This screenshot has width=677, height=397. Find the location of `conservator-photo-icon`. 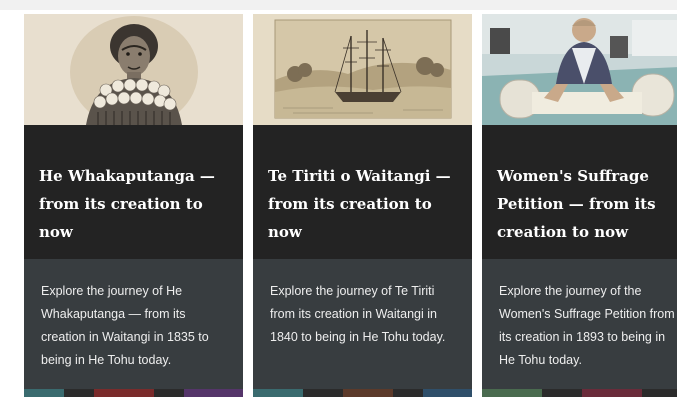

conservator-photo-icon is located at coordinates (579, 69).